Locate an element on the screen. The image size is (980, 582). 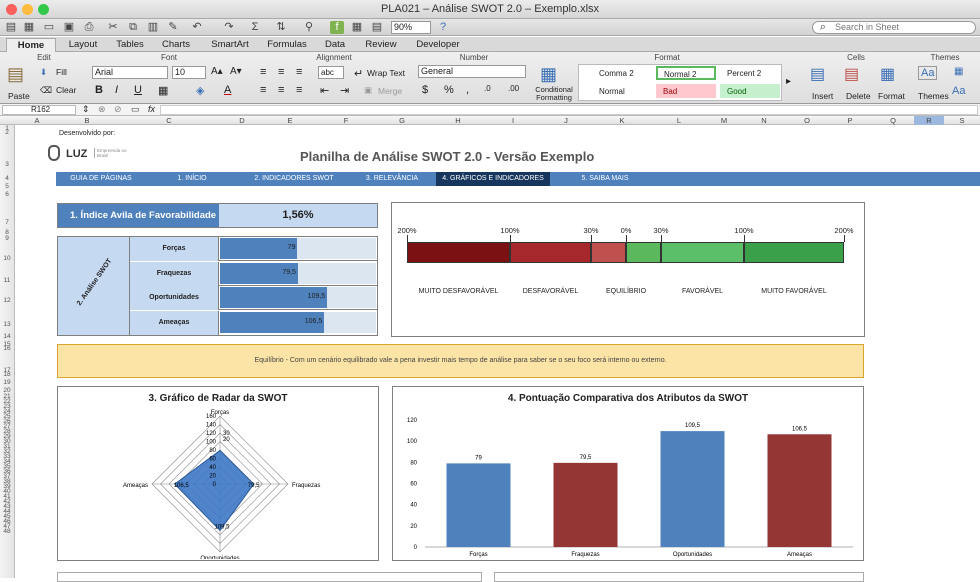
nav-saiba-mais: 5. SAIBA MAIS is located at coordinates (605, 179).